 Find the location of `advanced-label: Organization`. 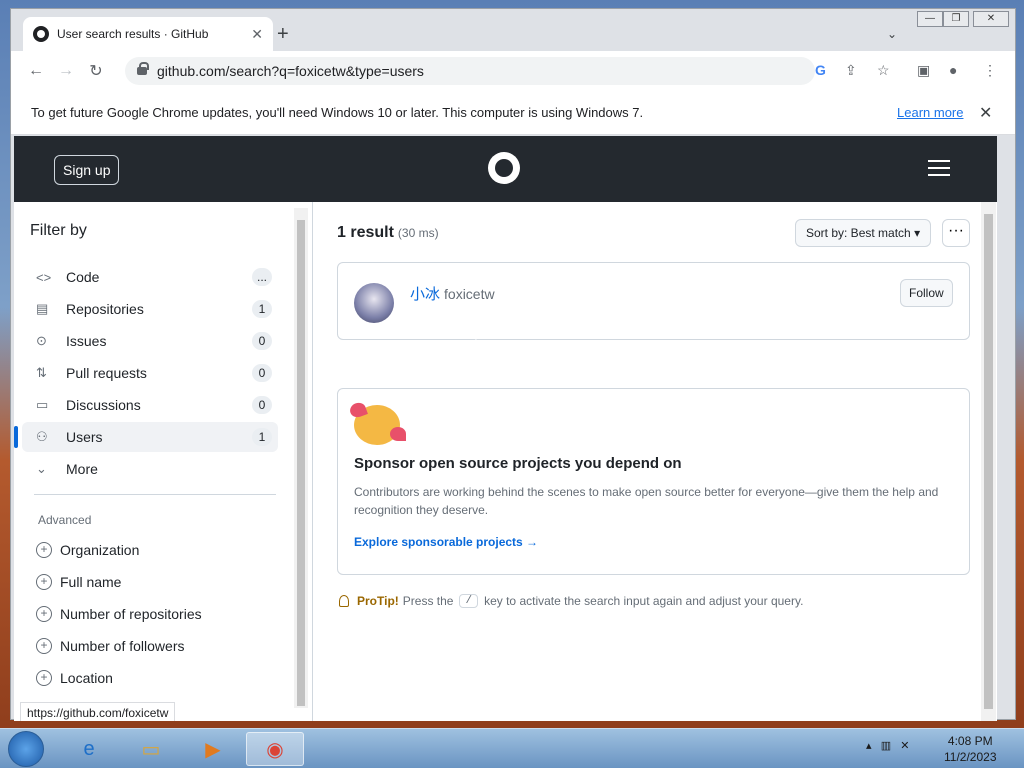

advanced-label: Organization is located at coordinates (100, 550).